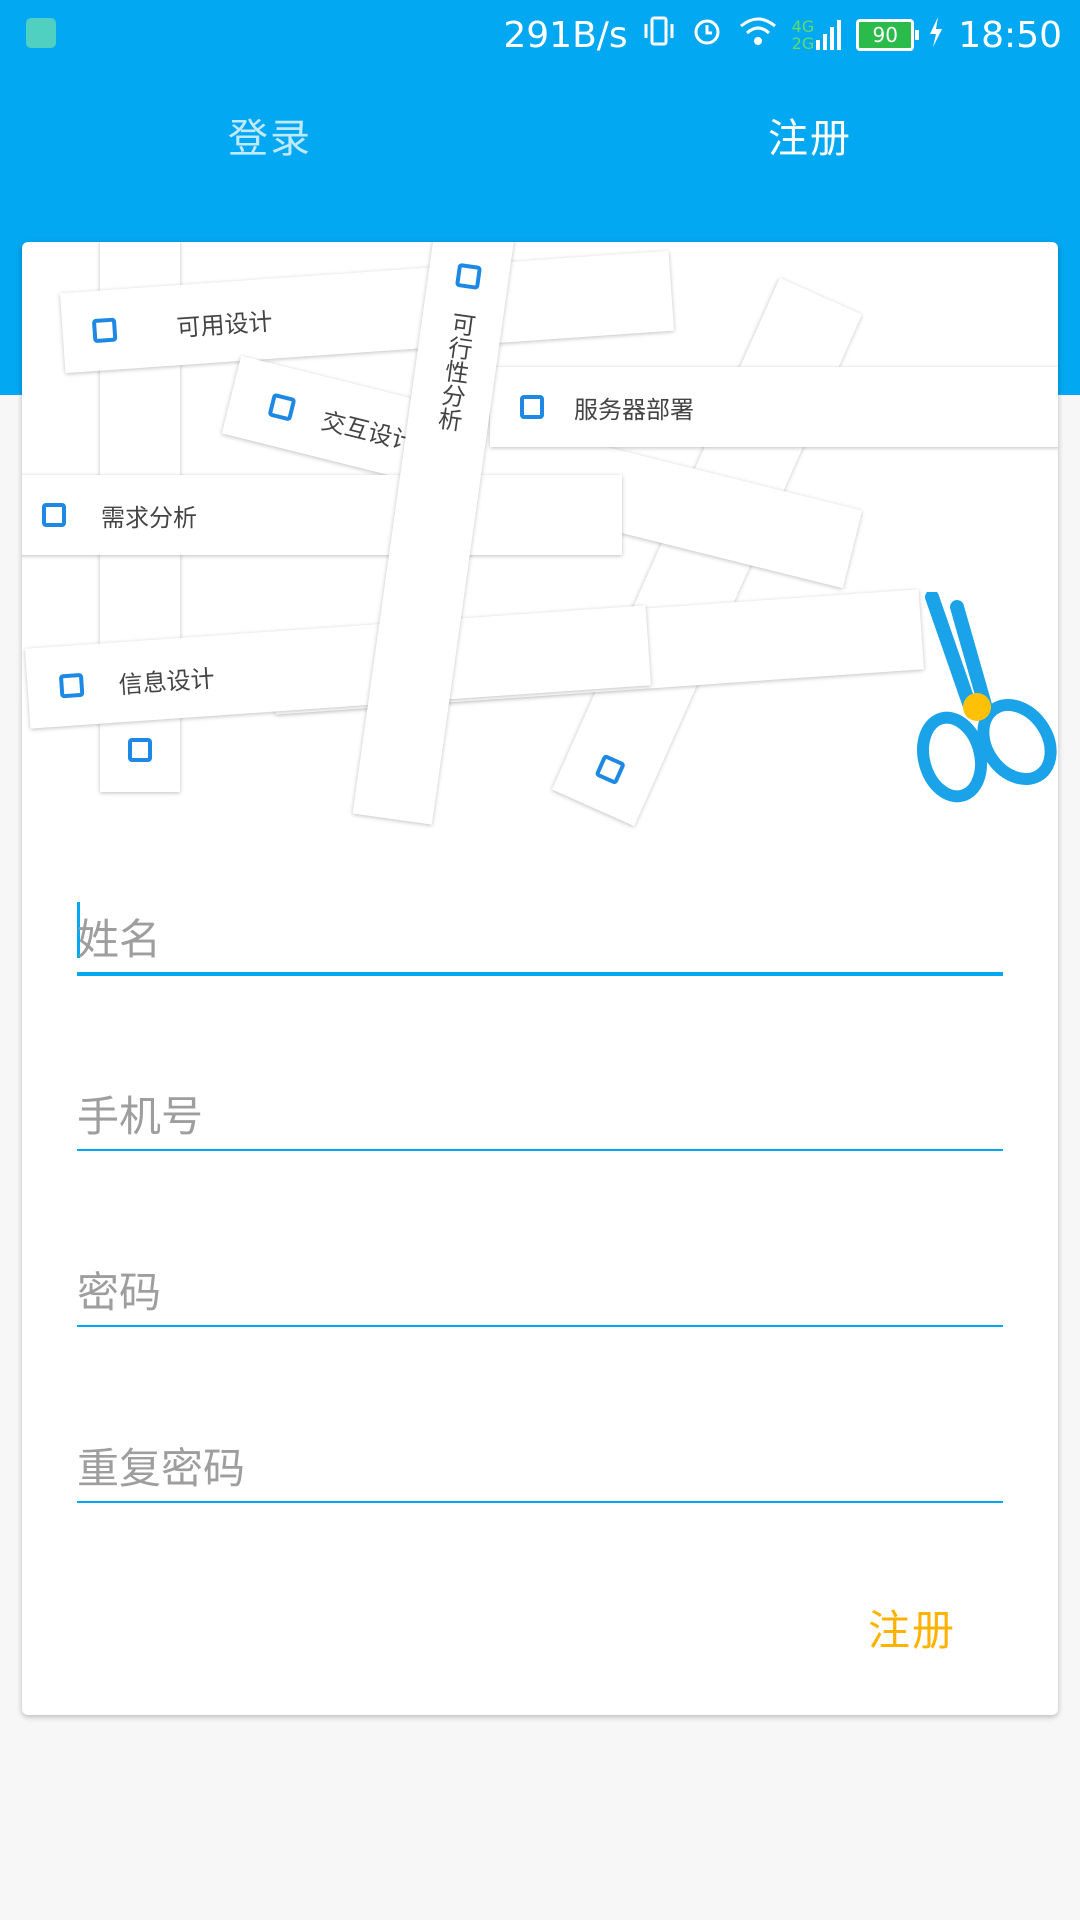 Image resolution: width=1080 pixels, height=1920 pixels. What do you see at coordinates (912, 1627) in the screenshot?
I see `register-button: 注册` at bounding box center [912, 1627].